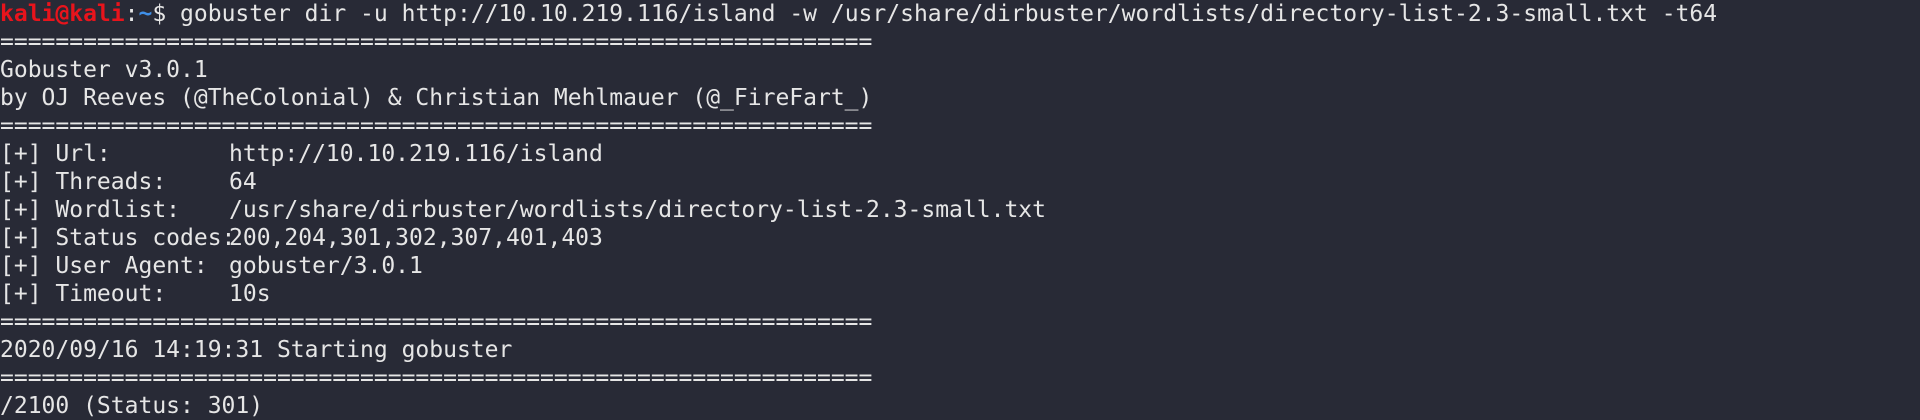 The height and width of the screenshot is (420, 1920). I want to click on config-value: 10s, so click(250, 294).